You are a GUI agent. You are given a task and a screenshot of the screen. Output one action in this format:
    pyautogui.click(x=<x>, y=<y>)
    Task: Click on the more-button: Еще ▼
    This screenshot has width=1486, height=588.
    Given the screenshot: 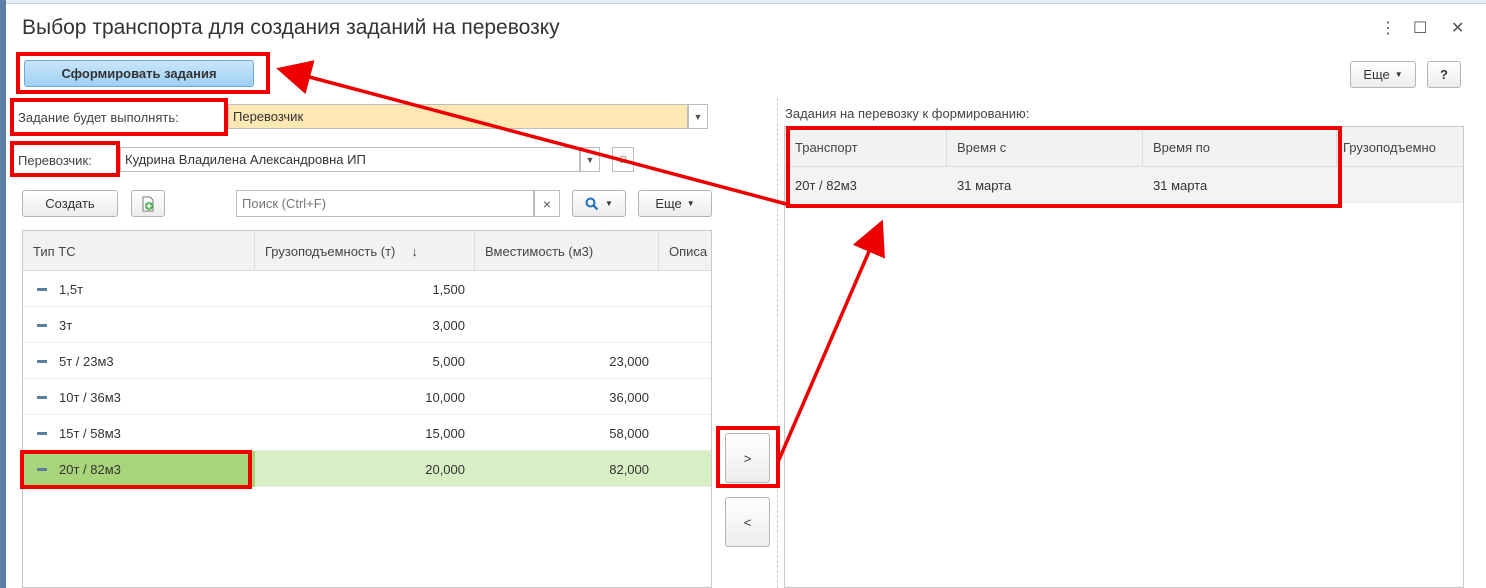 What is the action you would take?
    pyautogui.click(x=1383, y=74)
    